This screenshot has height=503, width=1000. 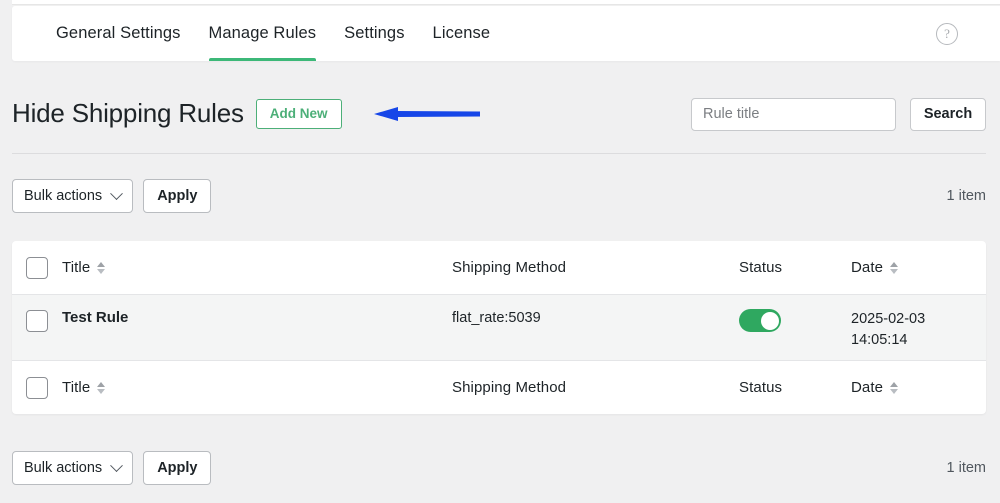 I want to click on search-group: Search, so click(x=838, y=114).